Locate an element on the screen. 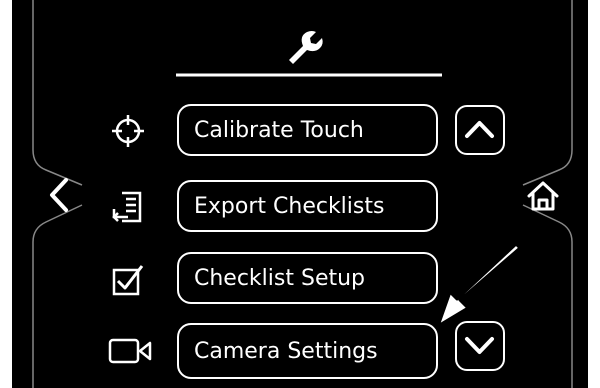  home-icon is located at coordinates (543, 196).